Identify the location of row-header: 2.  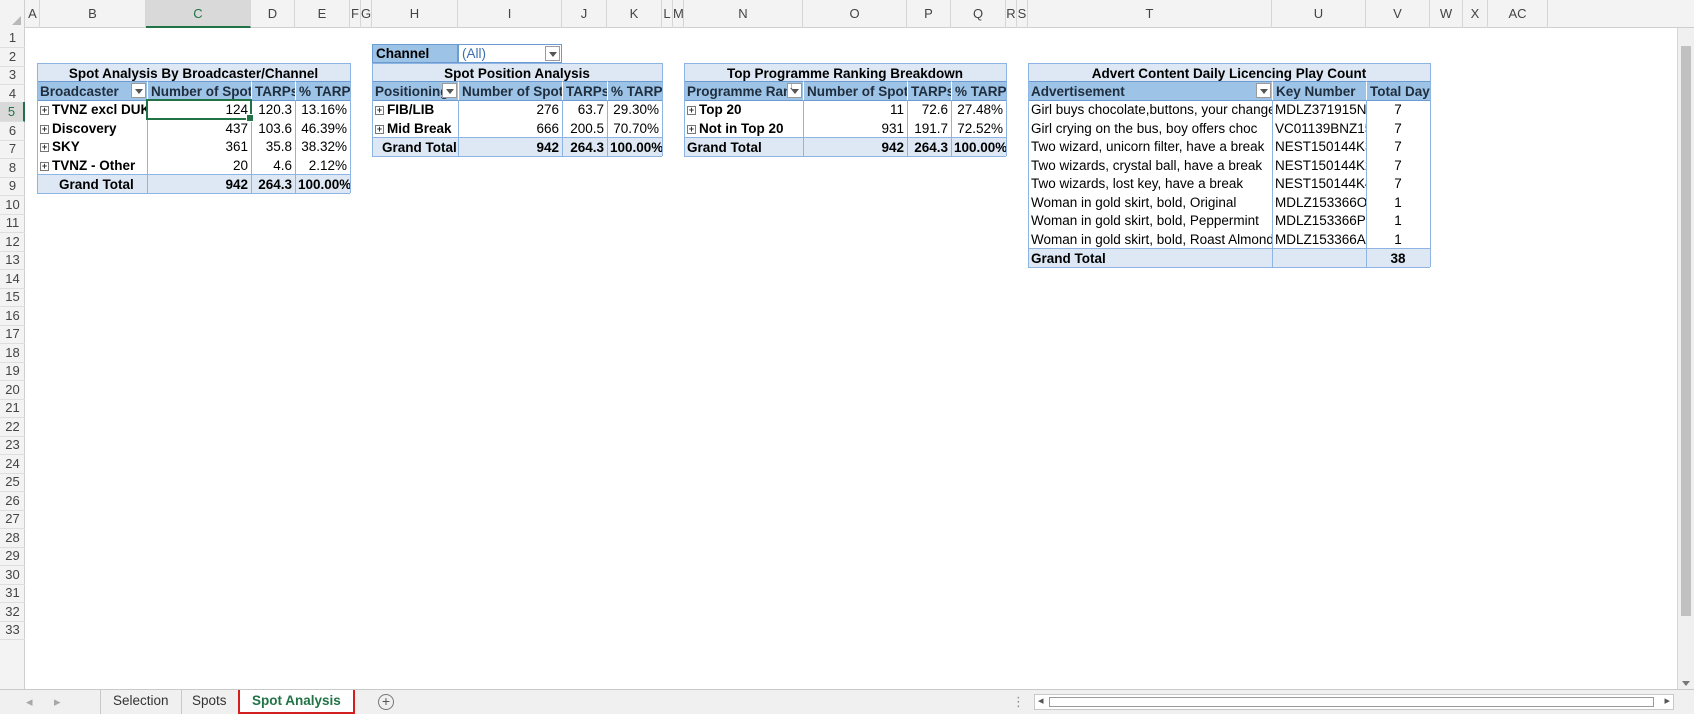
(12, 57).